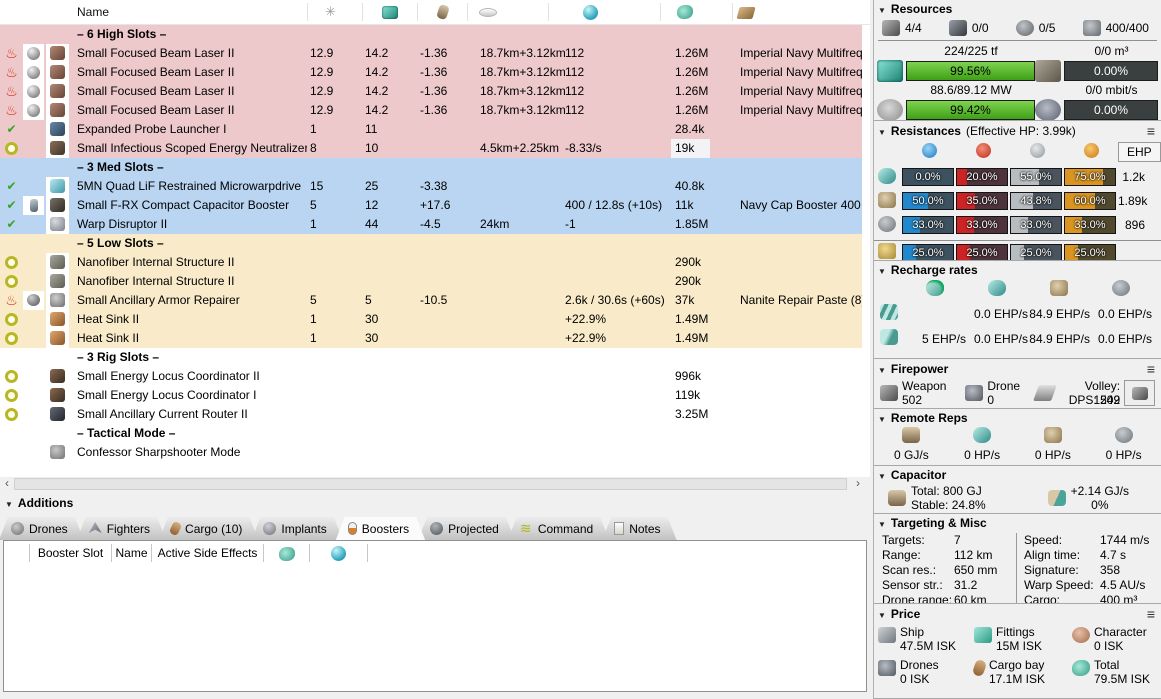 The image size is (1161, 699). Describe the element at coordinates (1017, 522) in the screenshot. I see `targeting-section-header: Targeting & Misc` at that location.